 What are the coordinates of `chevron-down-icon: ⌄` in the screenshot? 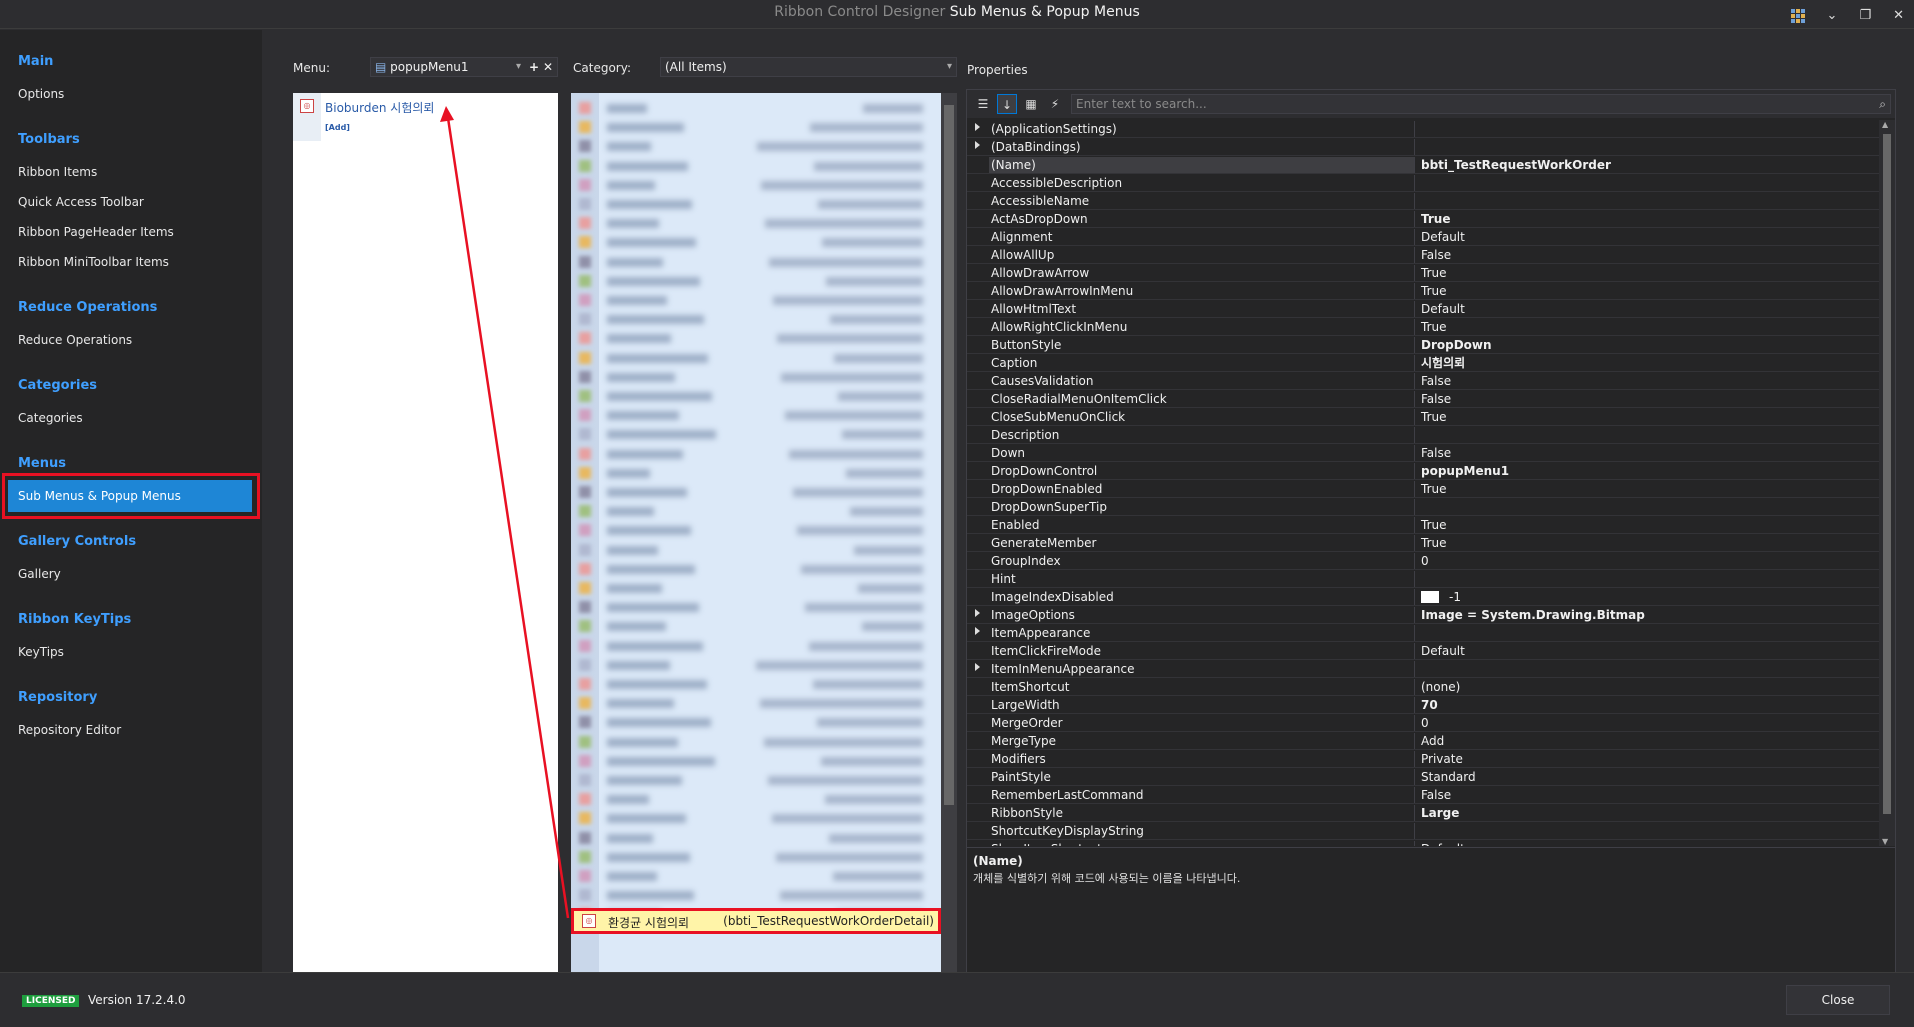 It's located at (1832, 16).